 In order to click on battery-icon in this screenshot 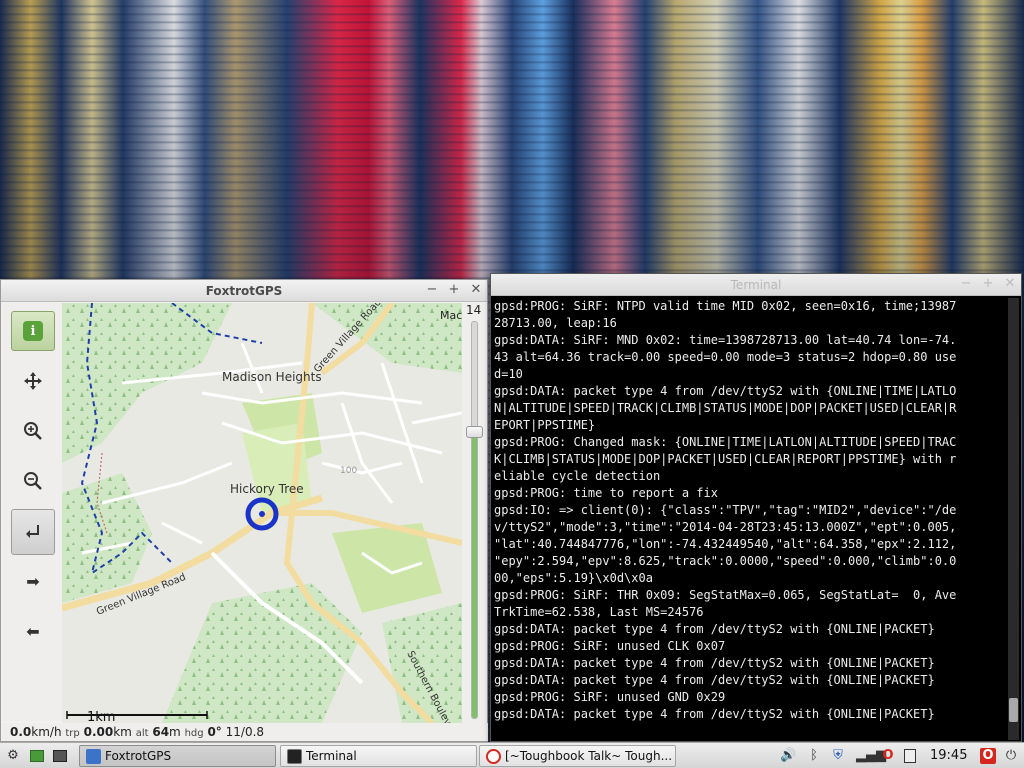, I will do `click(910, 756)`.